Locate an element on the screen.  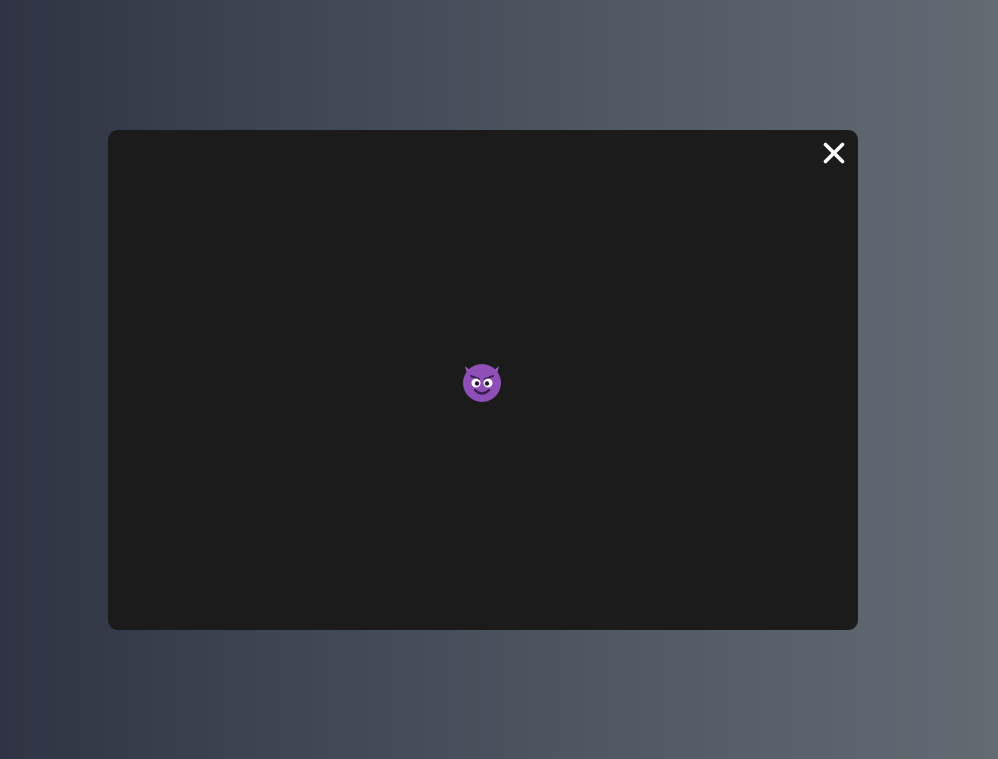
close-icon is located at coordinates (834, 153).